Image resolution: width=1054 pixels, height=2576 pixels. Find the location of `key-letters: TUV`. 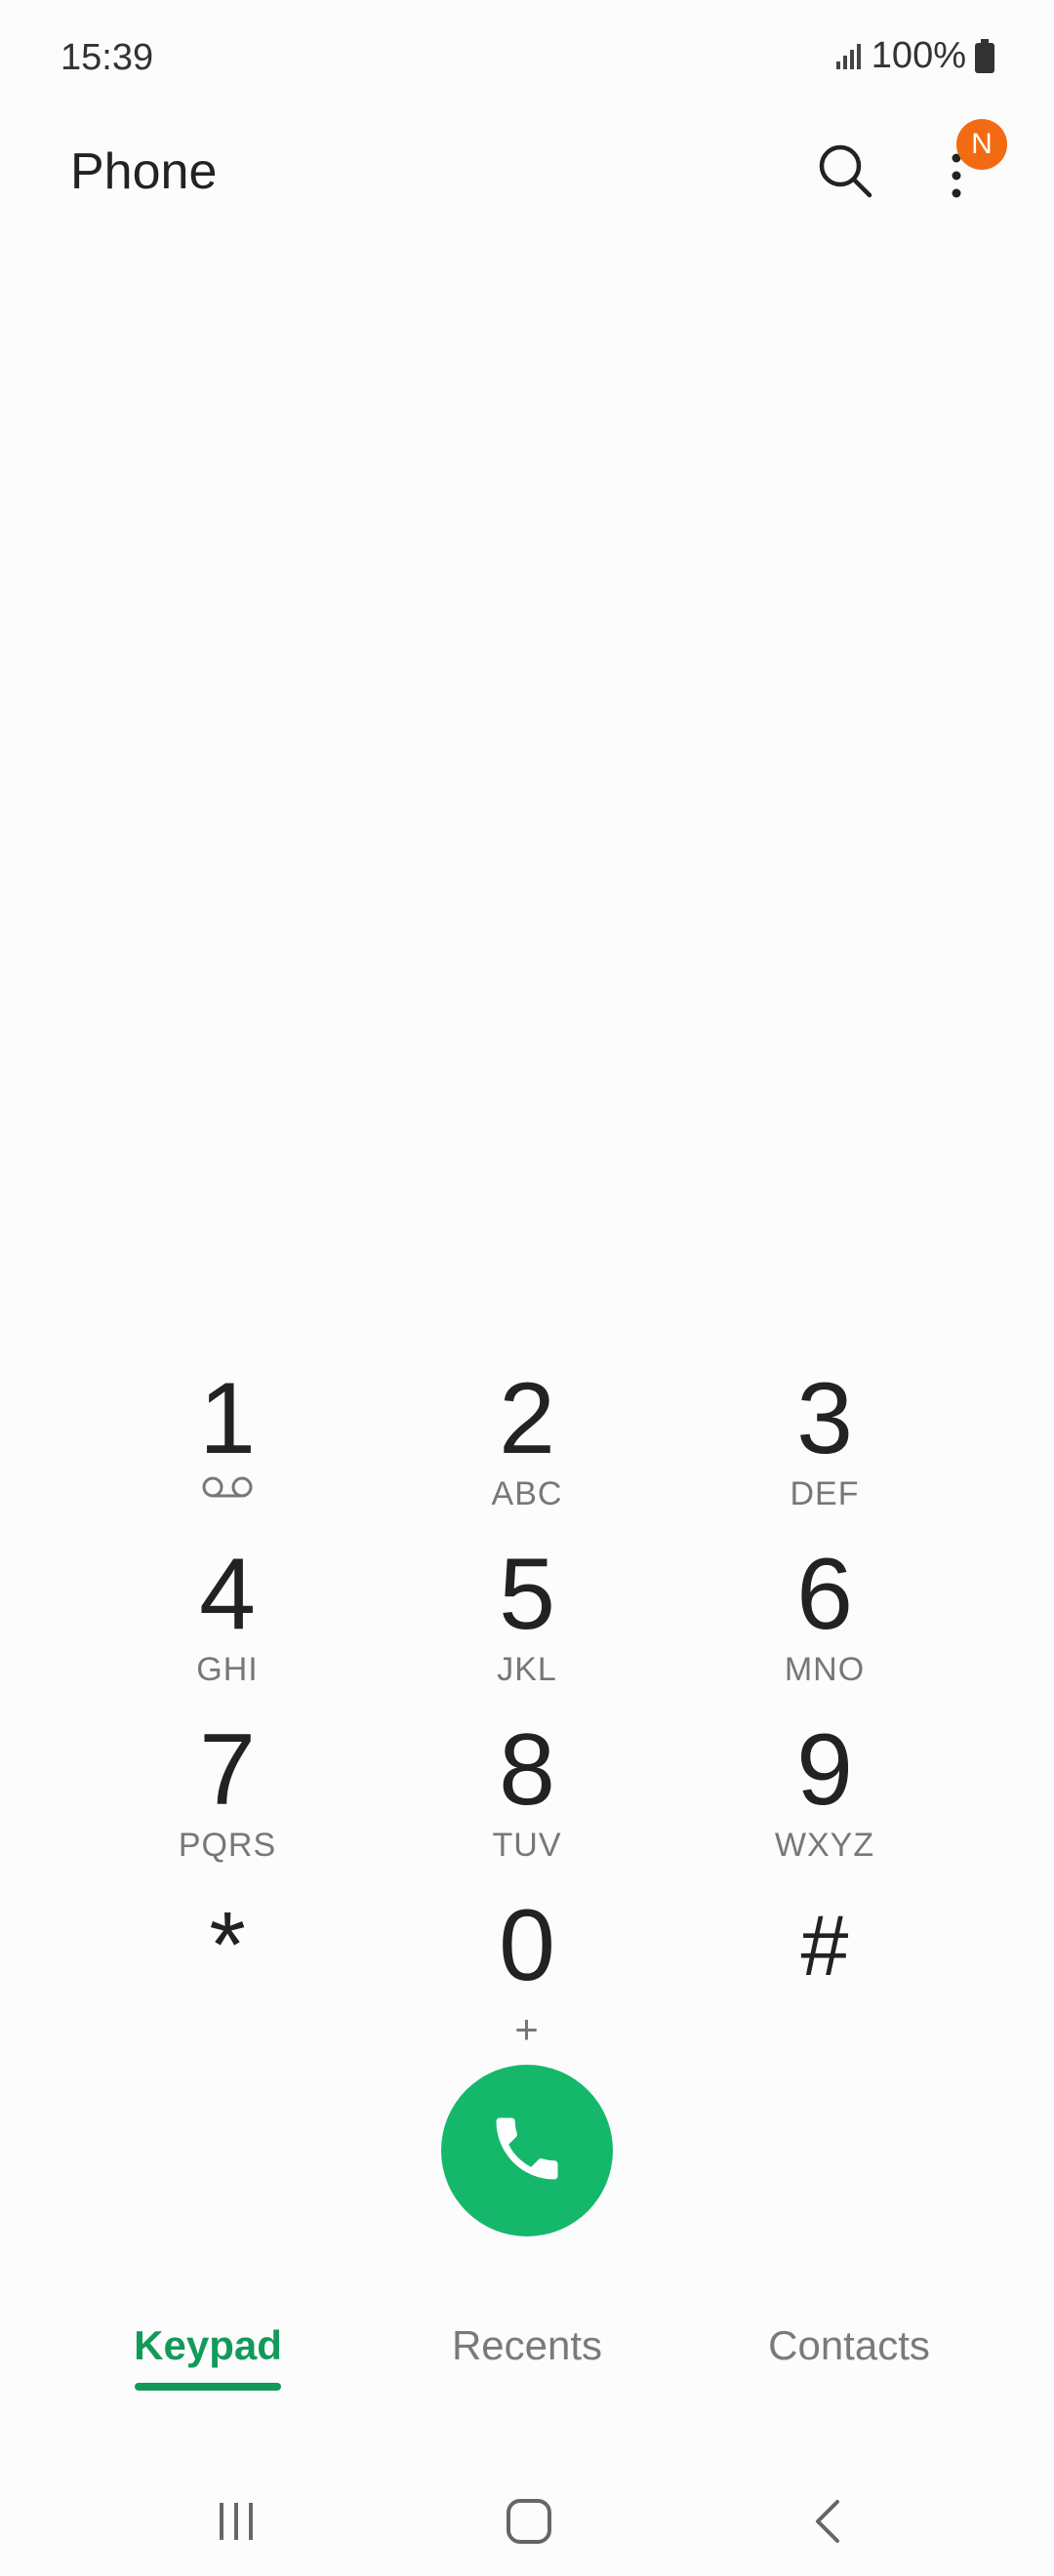

key-letters: TUV is located at coordinates (527, 1845).